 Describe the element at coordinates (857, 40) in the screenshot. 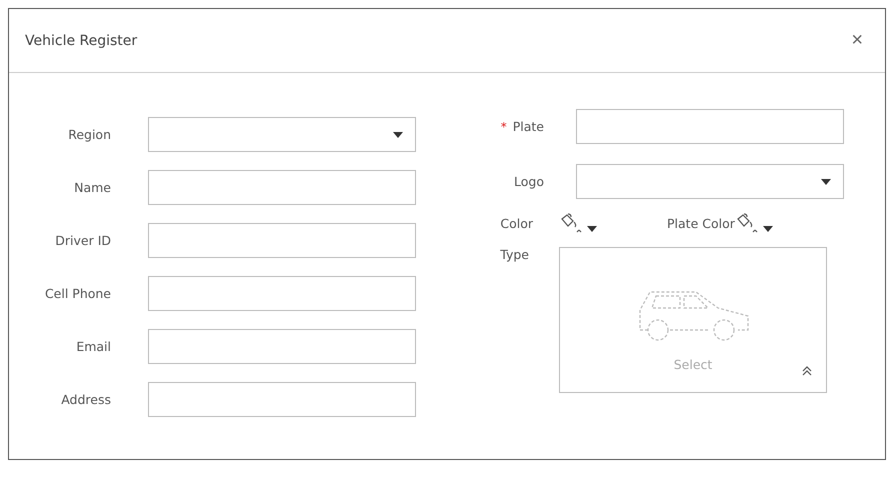

I see `close-button: ×` at that location.